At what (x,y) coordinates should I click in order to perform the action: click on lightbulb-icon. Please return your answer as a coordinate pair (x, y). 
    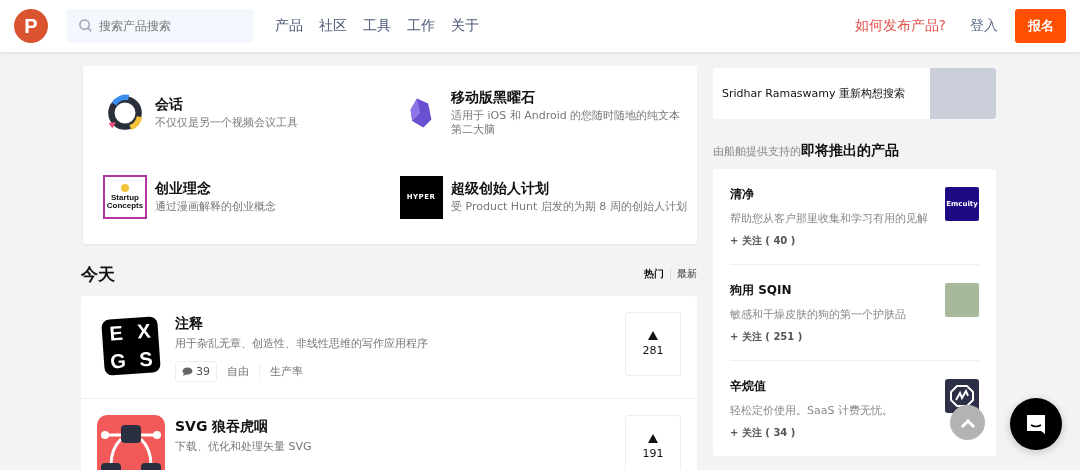
    Looking at the image, I should click on (125, 187).